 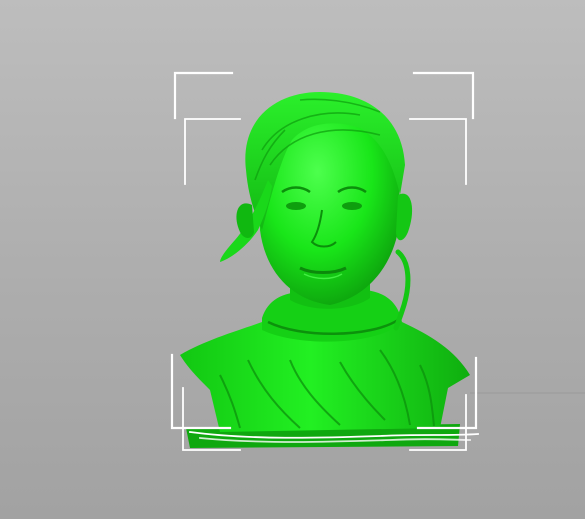 What do you see at coordinates (402, 290) in the screenshot?
I see `cable` at bounding box center [402, 290].